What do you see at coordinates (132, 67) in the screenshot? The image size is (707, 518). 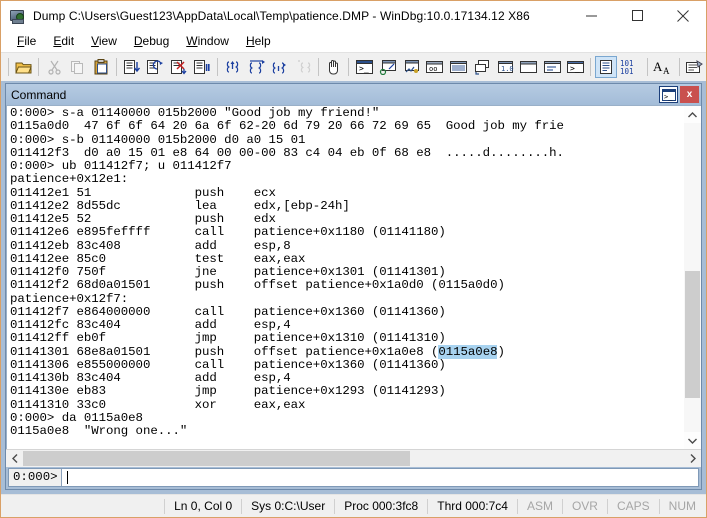 I see `step-into-icon` at bounding box center [132, 67].